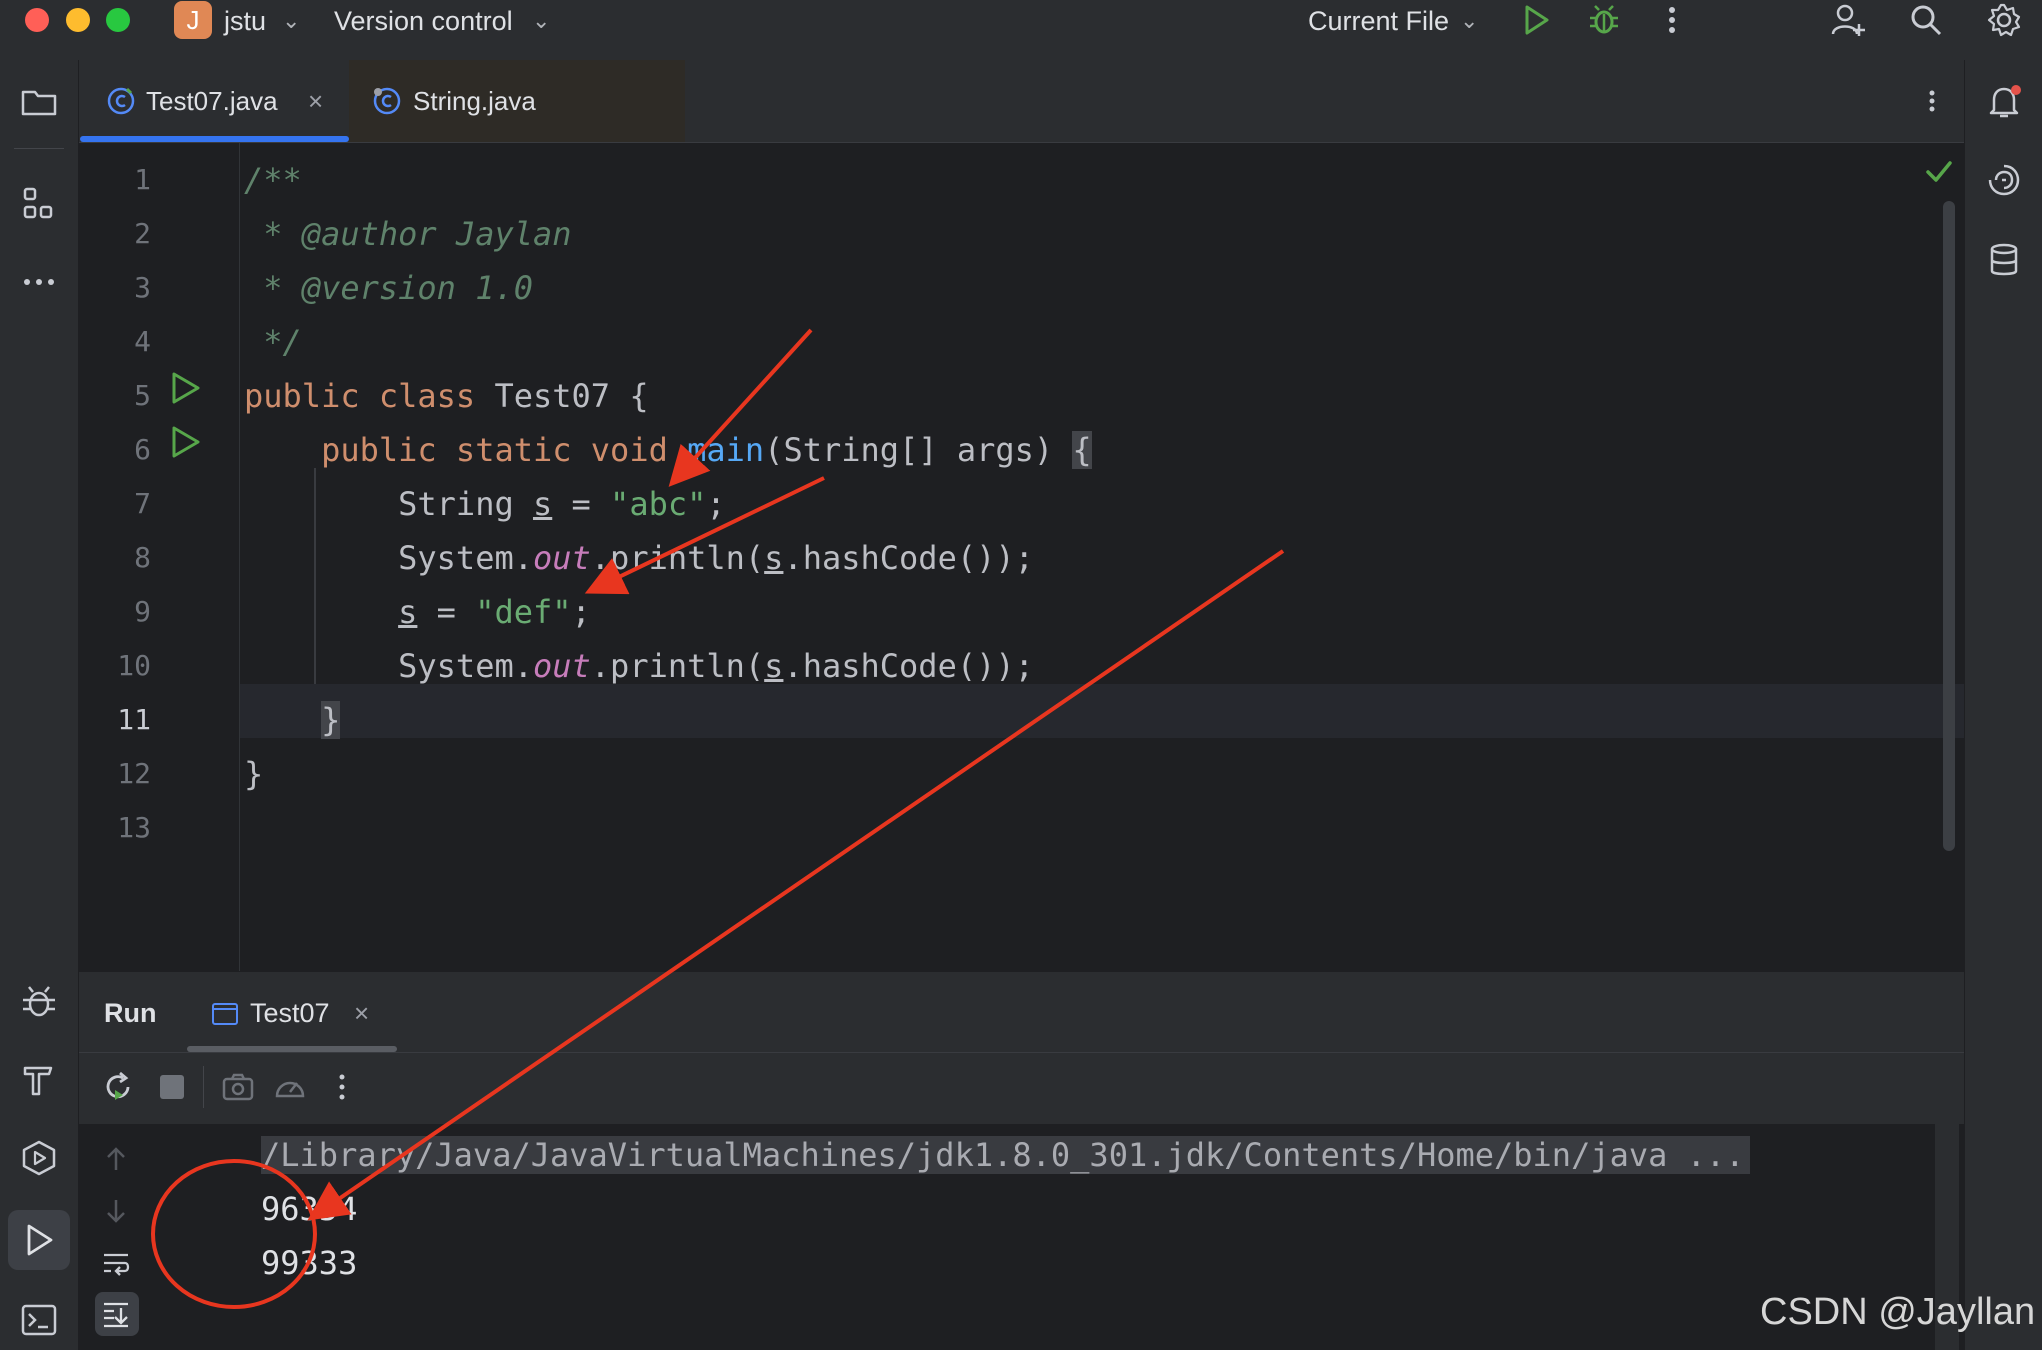 Image resolution: width=2042 pixels, height=1350 pixels. What do you see at coordinates (1672, 20) in the screenshot?
I see `more-actions-icon` at bounding box center [1672, 20].